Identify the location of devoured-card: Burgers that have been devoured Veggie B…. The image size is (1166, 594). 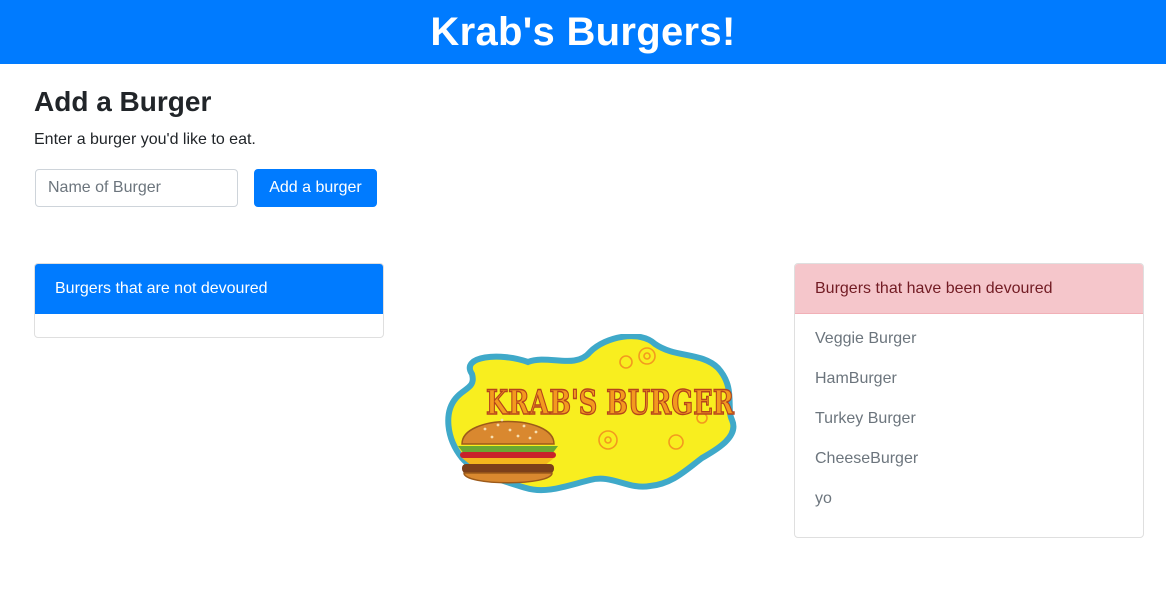
(969, 400).